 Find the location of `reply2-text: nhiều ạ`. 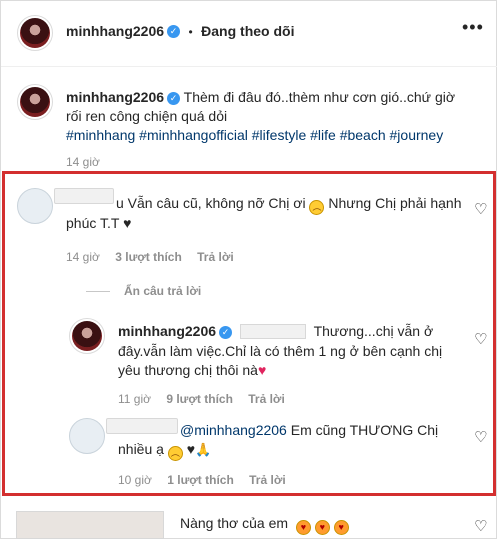

reply2-text: nhiều ạ is located at coordinates (141, 449).